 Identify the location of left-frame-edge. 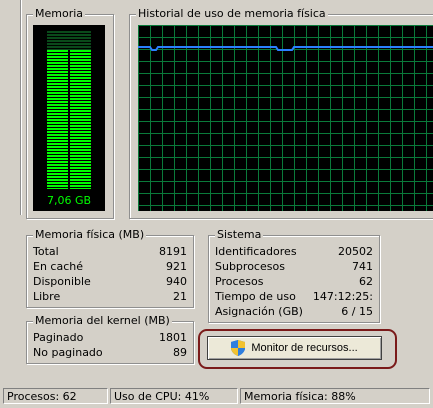
(10, 107).